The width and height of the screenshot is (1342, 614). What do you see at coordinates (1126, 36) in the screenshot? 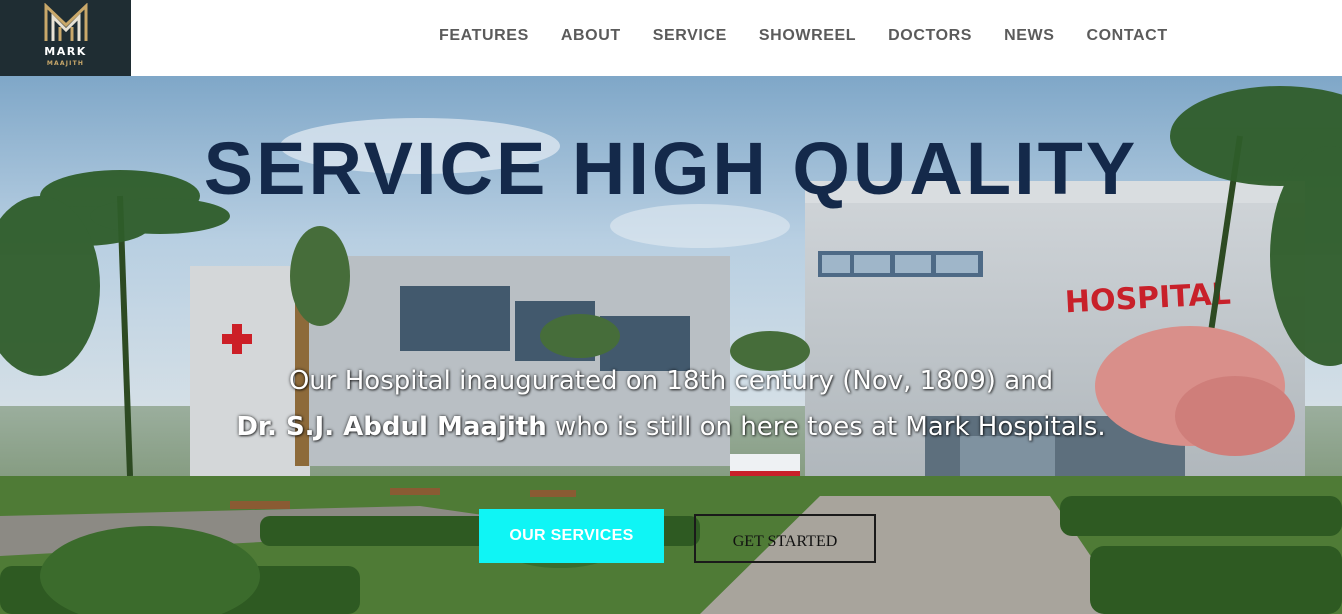
I see `nav-contact: CONTACT` at bounding box center [1126, 36].